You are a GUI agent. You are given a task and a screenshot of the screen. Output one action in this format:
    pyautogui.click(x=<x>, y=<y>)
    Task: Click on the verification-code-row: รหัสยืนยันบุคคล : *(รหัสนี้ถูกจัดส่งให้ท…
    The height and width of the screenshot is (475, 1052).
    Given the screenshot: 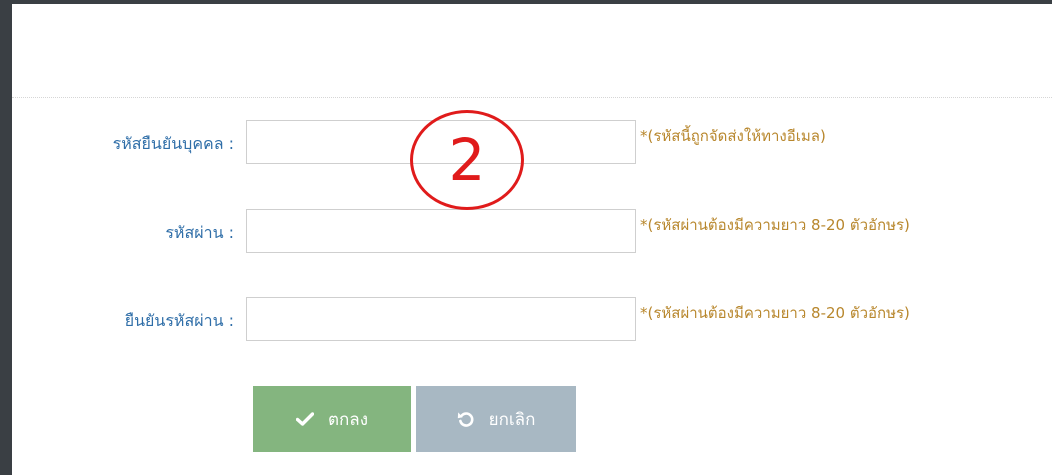 What is the action you would take?
    pyautogui.click(x=532, y=143)
    